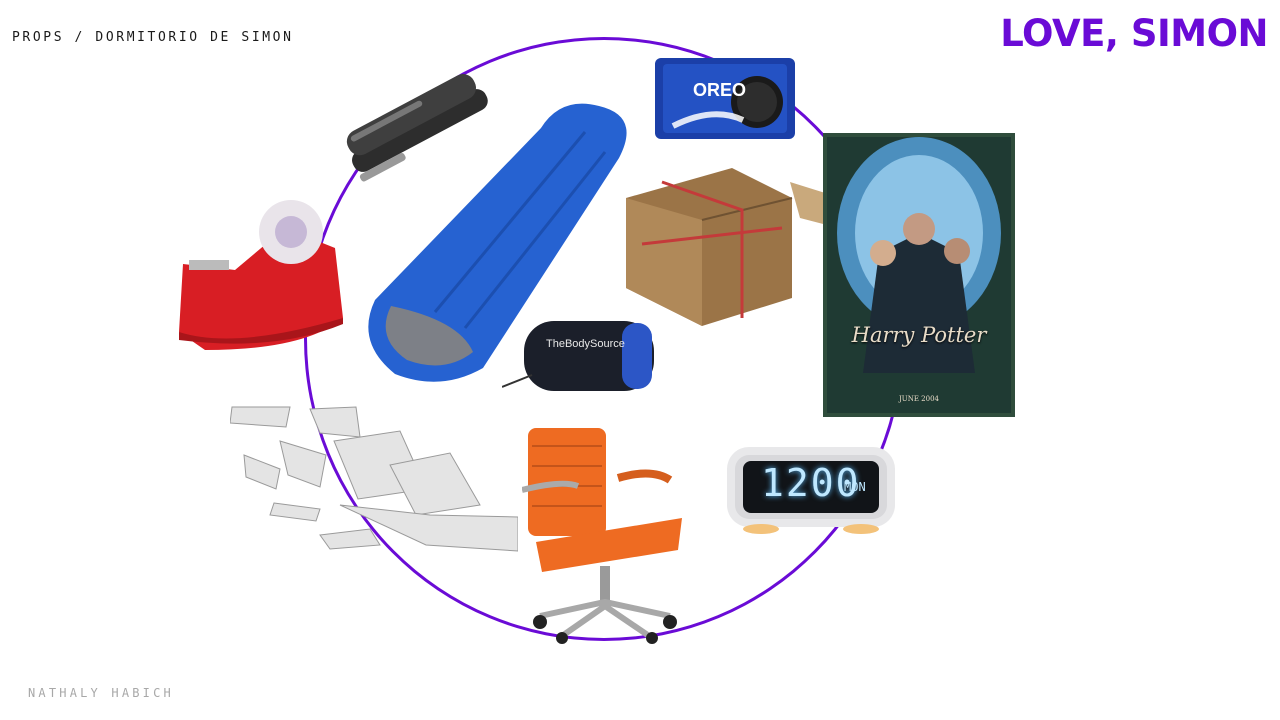 The width and height of the screenshot is (1280, 720). Describe the element at coordinates (919, 275) in the screenshot. I see `movie-poster-icon: Harry Potter JUNE 2004` at that location.